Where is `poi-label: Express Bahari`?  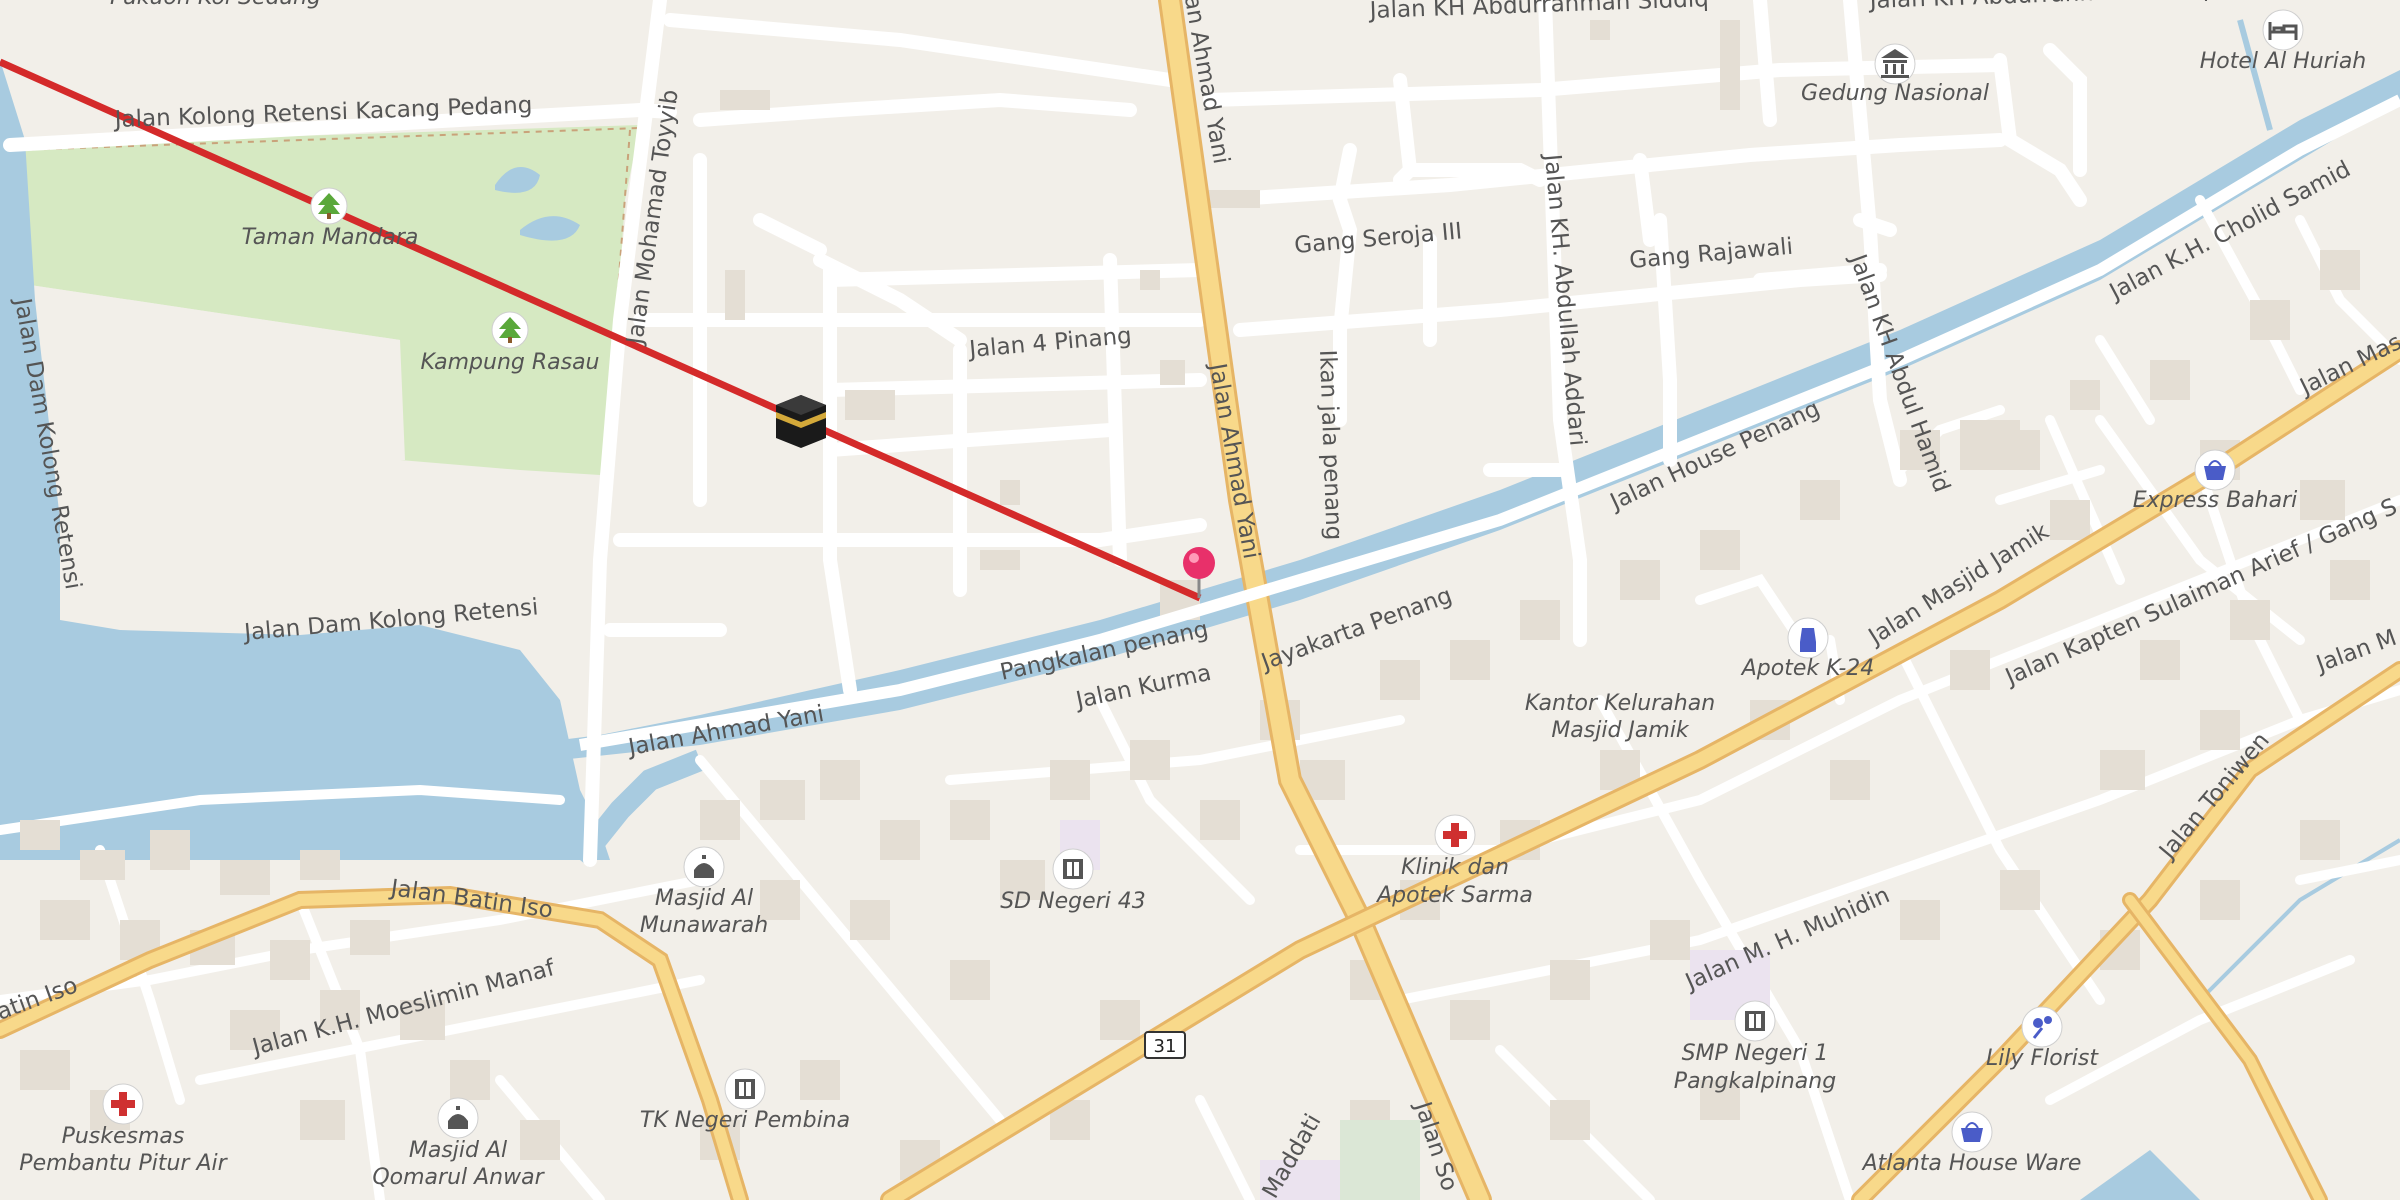
poi-label: Express Bahari is located at coordinates (2215, 500).